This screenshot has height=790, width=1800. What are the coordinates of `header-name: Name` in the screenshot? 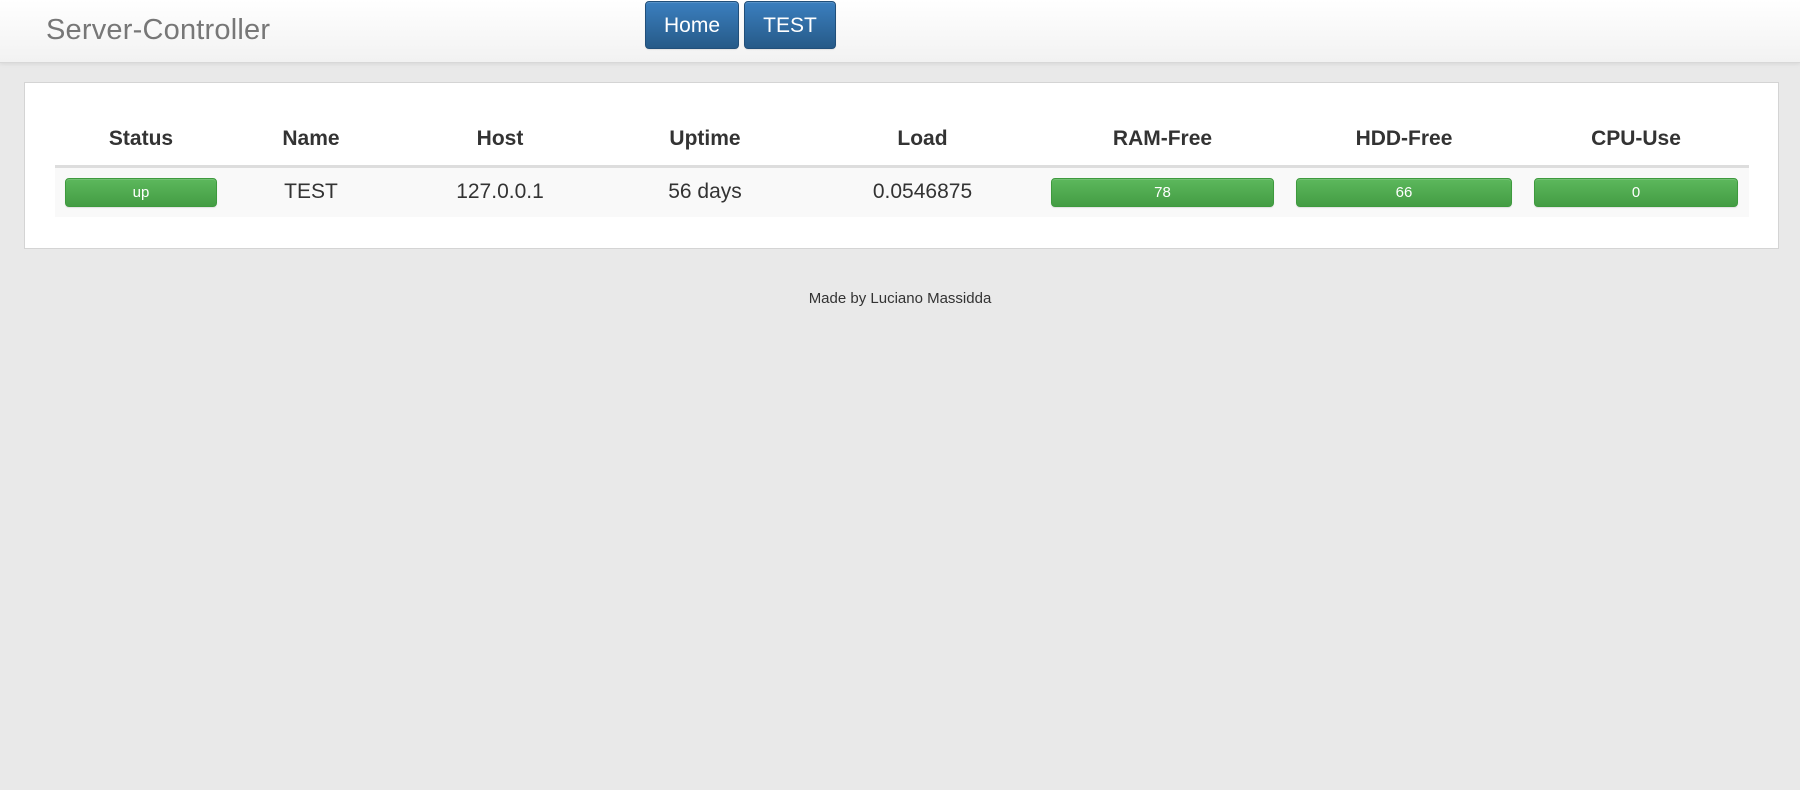 It's located at (311, 140).